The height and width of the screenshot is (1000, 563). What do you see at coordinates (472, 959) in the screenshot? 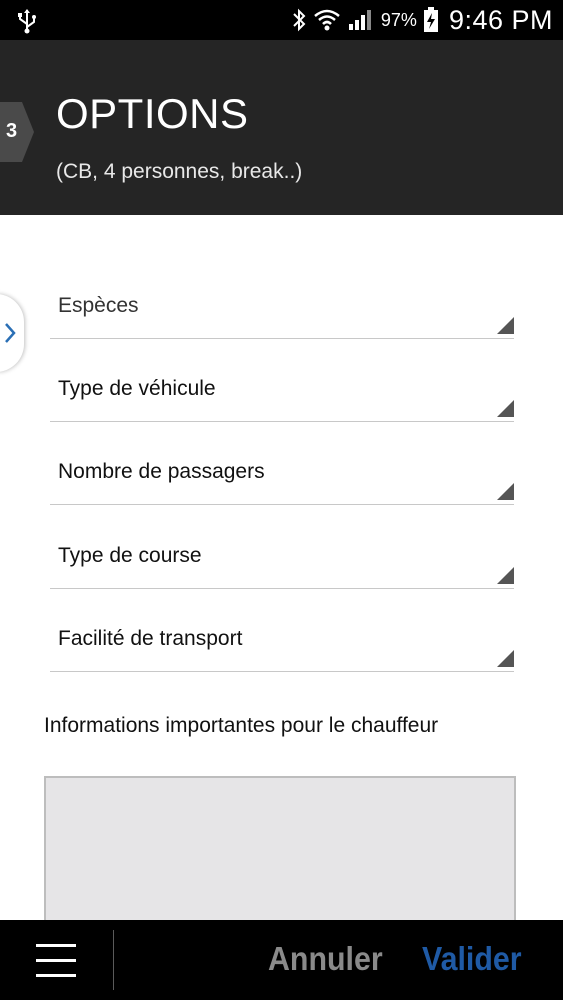
I see `validate-button: Valider` at bounding box center [472, 959].